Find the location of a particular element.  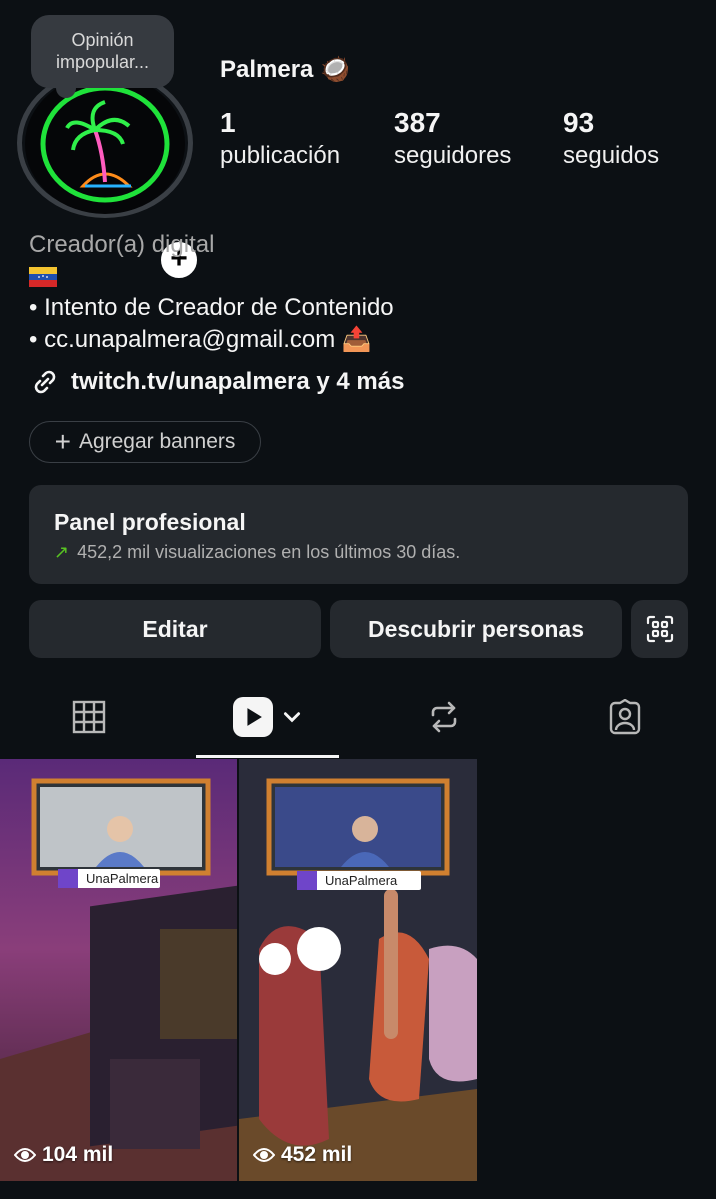

view-count: 104 mil is located at coordinates (63, 1155).